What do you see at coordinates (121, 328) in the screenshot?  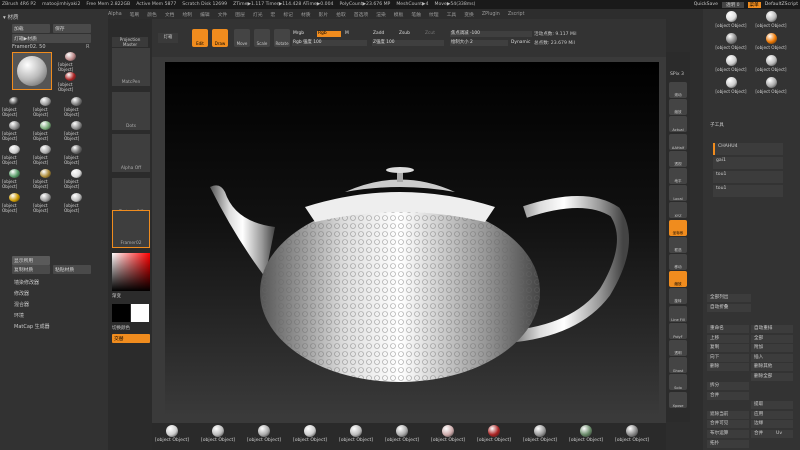 I see `switch-color-button: 切换颜色` at bounding box center [121, 328].